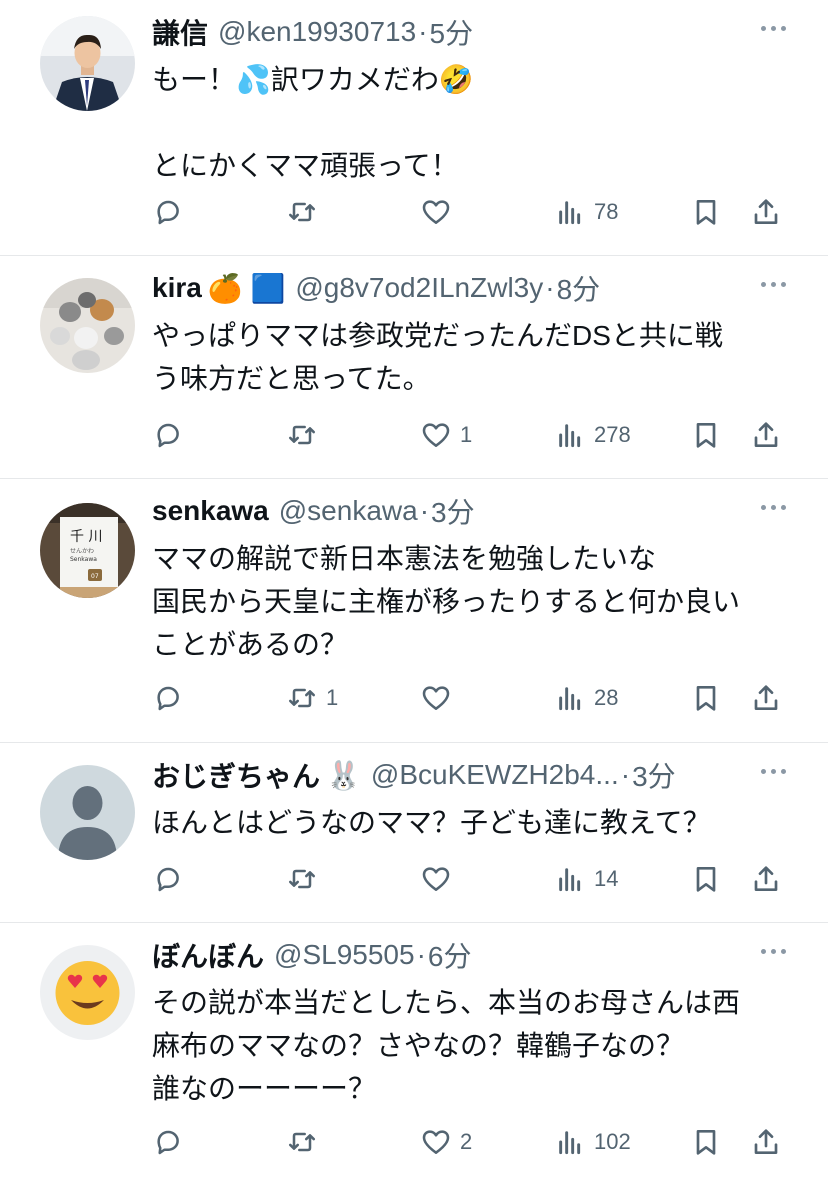 The height and width of the screenshot is (1177, 828). Describe the element at coordinates (348, 511) in the screenshot. I see `user-handle: @senkawa` at that location.